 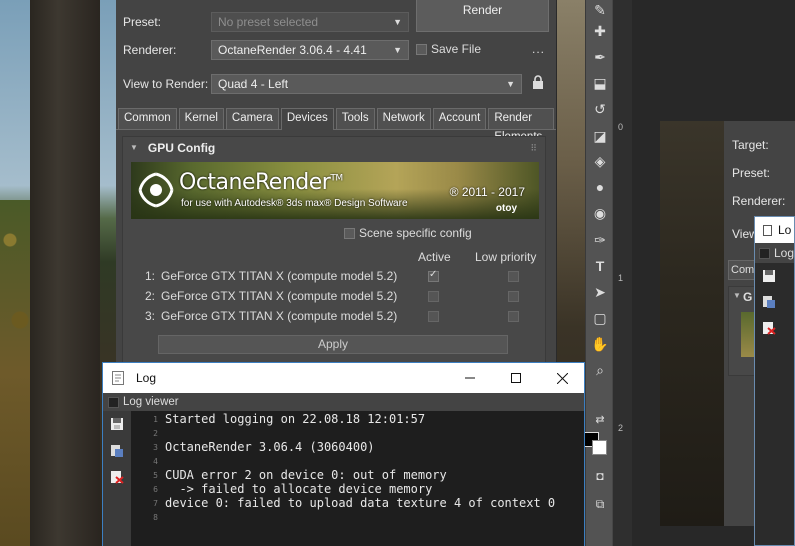 I want to click on eyedropper-tool-icon: ✎, so click(x=600, y=10).